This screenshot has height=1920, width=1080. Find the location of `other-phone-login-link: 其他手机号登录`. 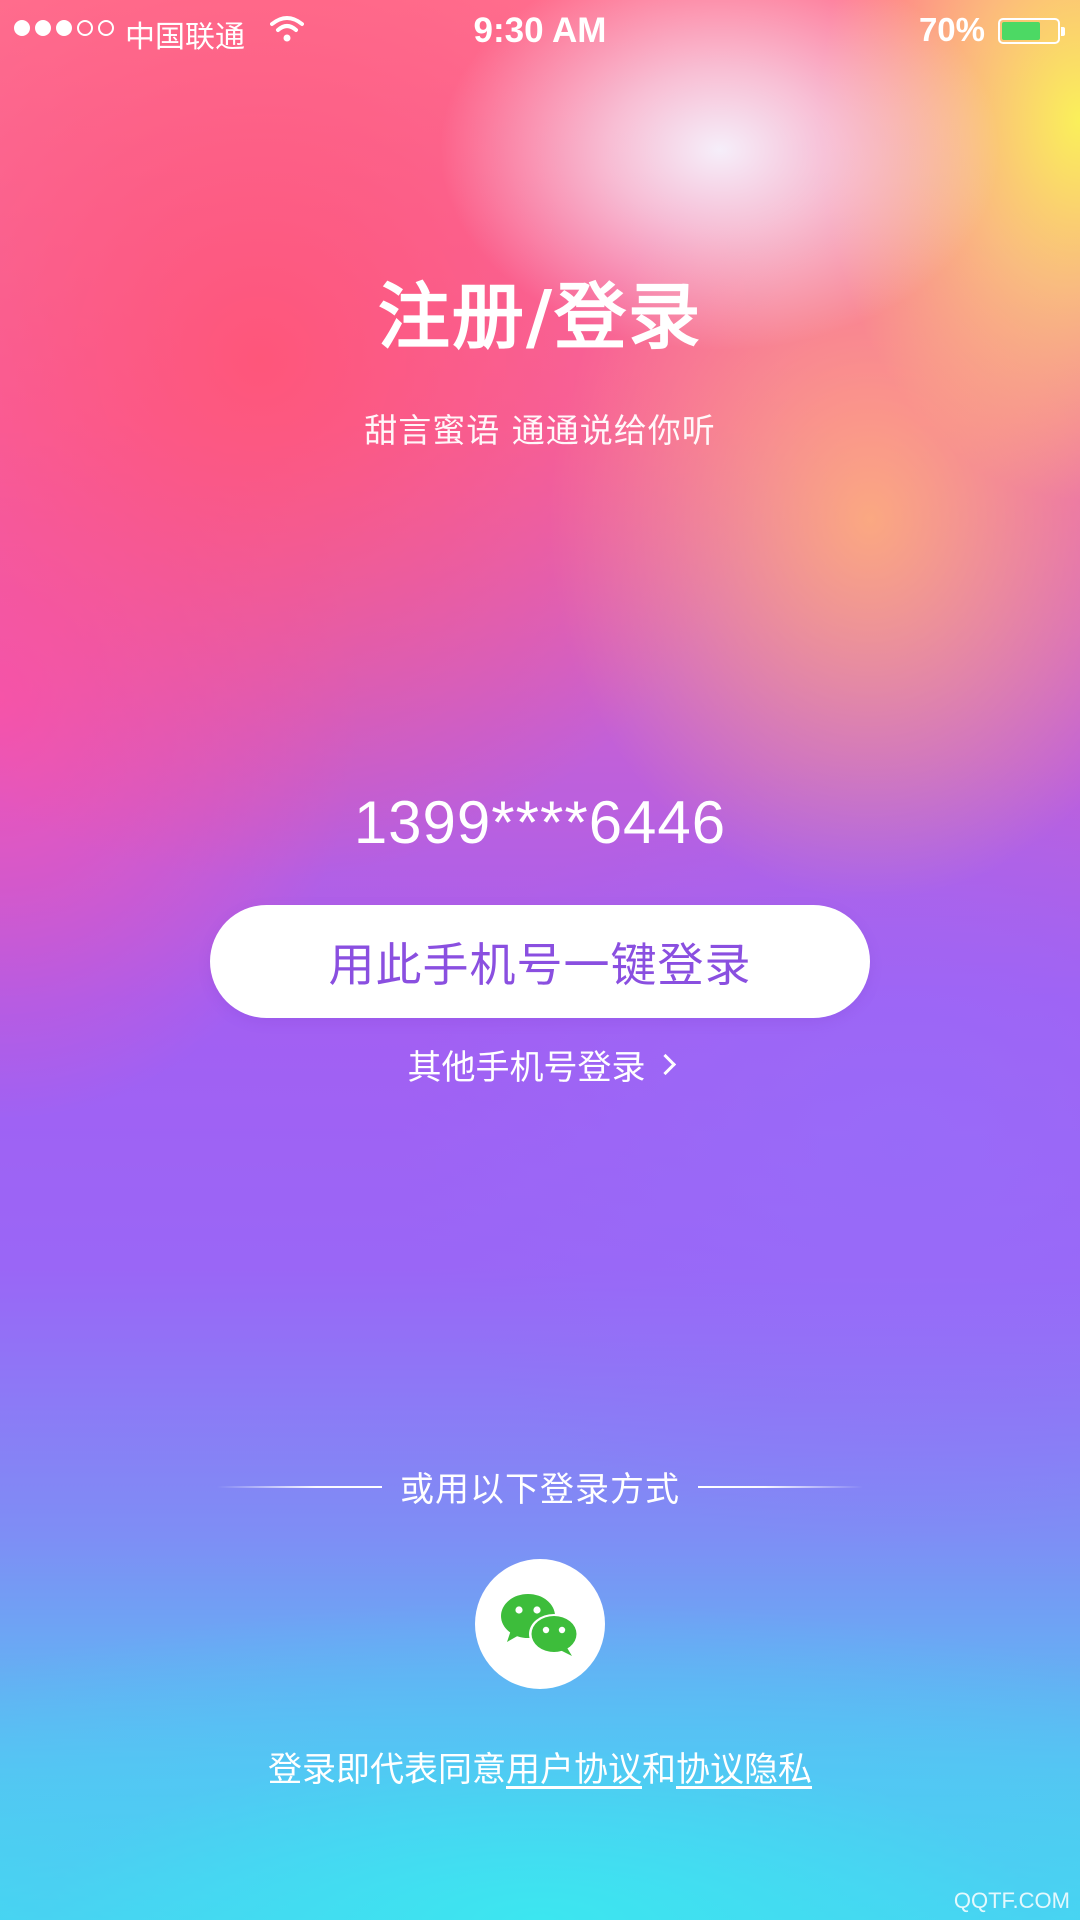

other-phone-login-link: 其他手机号登录 is located at coordinates (540, 1064).